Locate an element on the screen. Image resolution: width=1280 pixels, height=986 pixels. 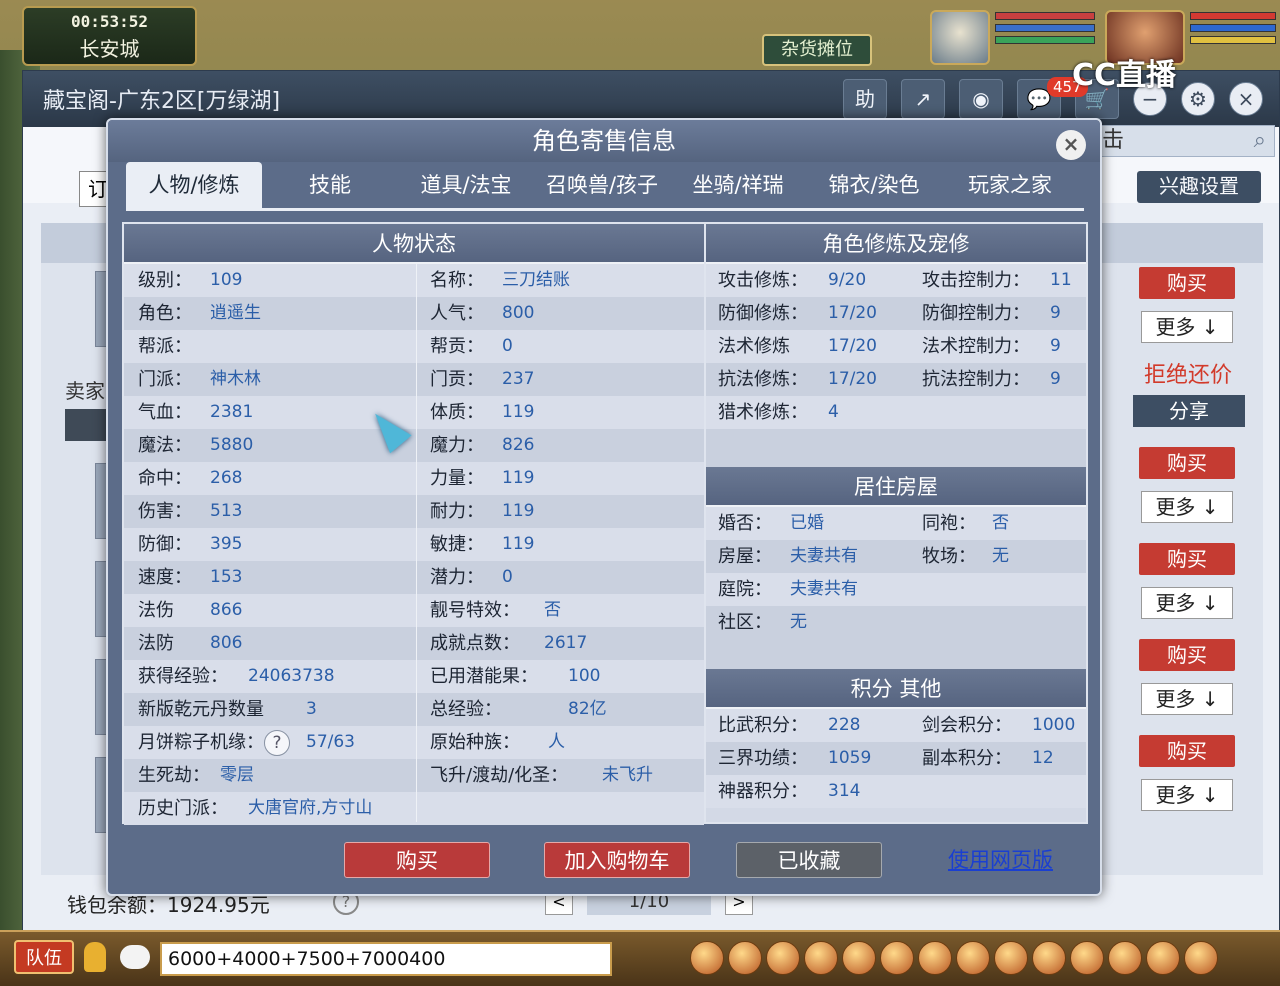
info-label: 三界功绩： is located at coordinates (763, 758).